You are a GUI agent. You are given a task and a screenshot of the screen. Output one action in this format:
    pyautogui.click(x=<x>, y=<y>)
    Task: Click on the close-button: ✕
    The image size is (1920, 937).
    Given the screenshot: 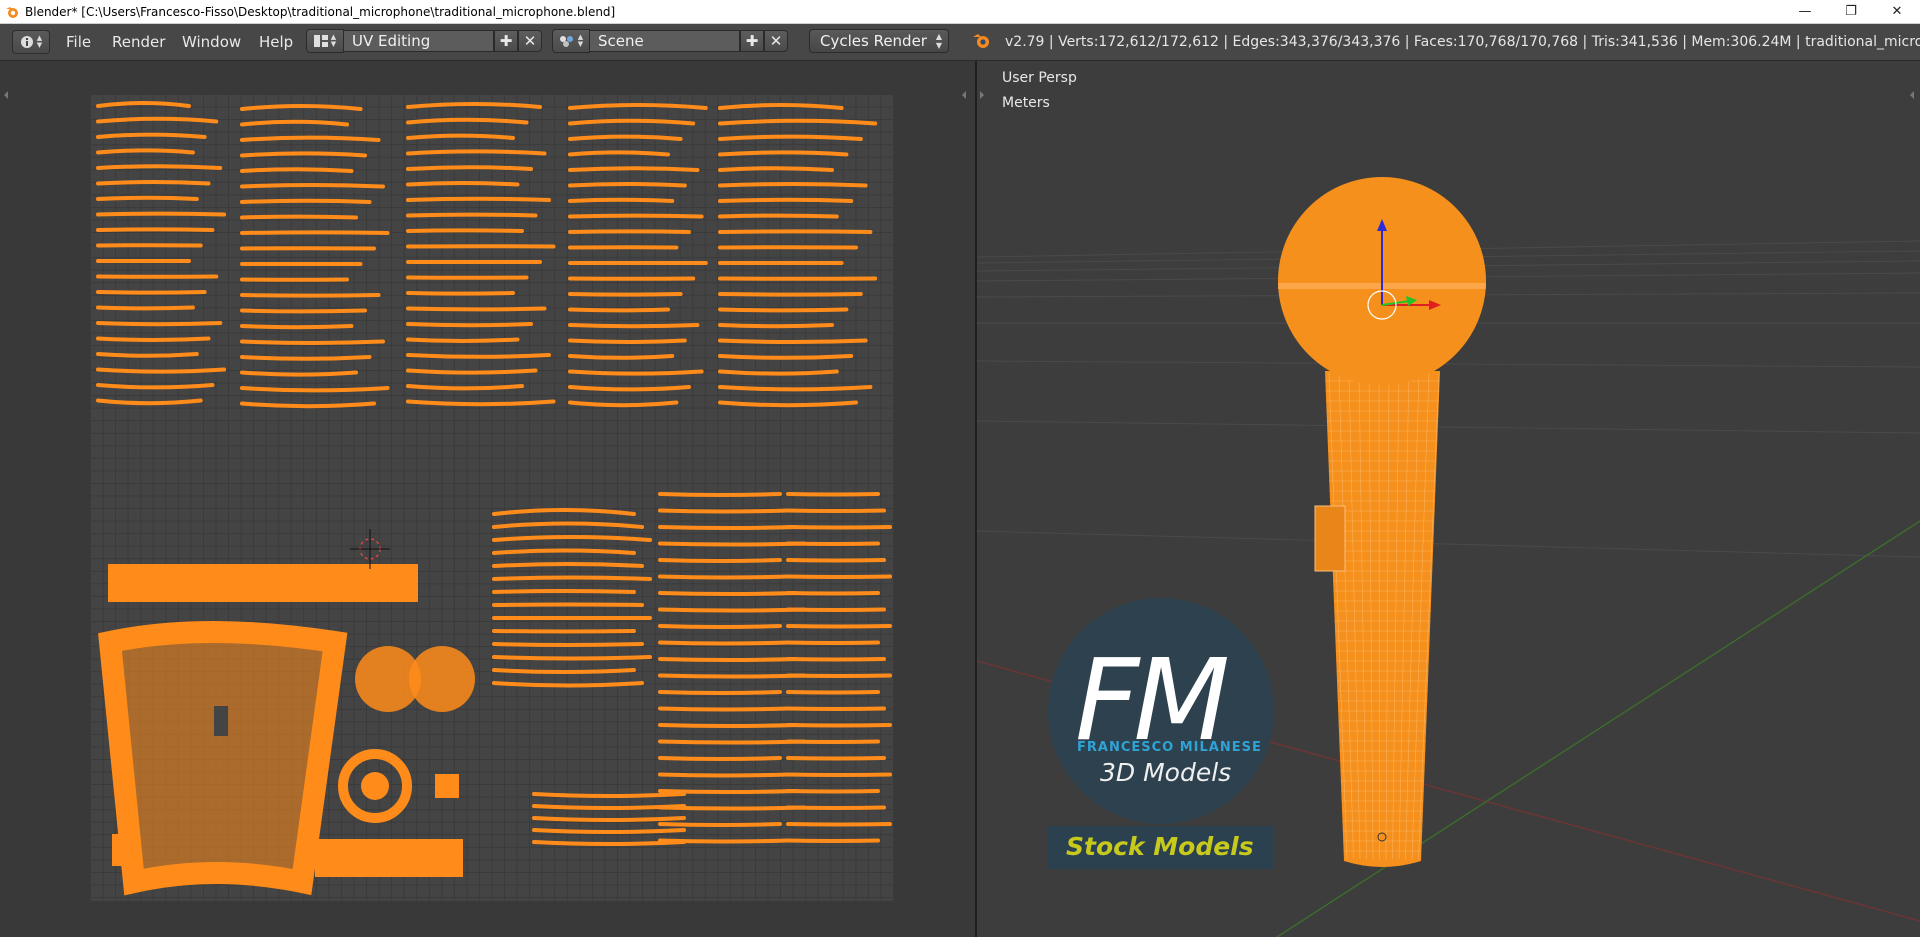 What is the action you would take?
    pyautogui.click(x=1897, y=11)
    